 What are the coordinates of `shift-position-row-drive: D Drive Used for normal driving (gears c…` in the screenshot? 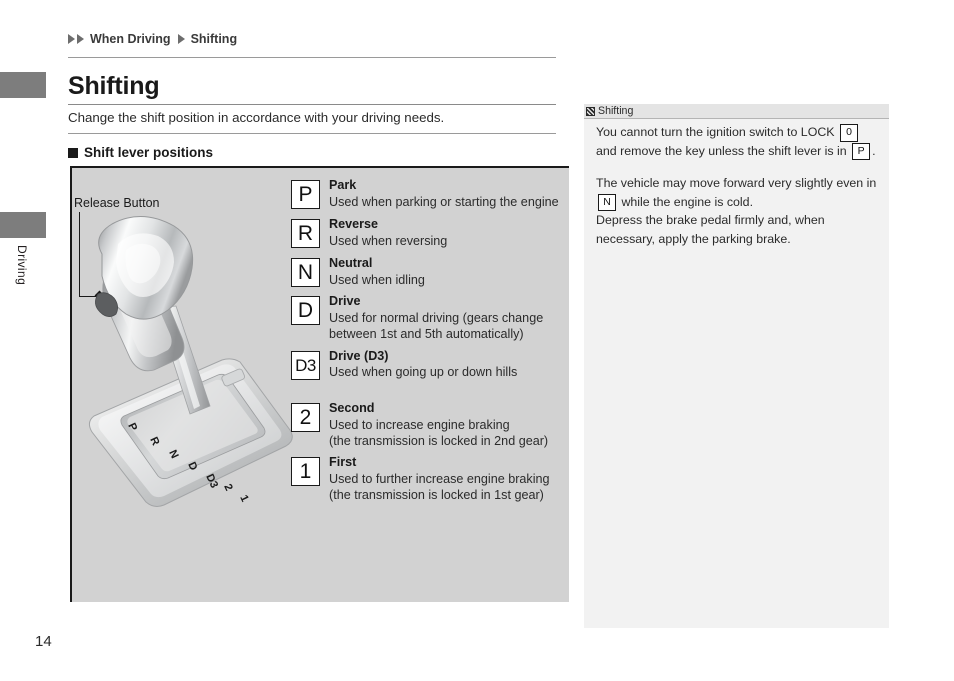 It's located at (430, 318).